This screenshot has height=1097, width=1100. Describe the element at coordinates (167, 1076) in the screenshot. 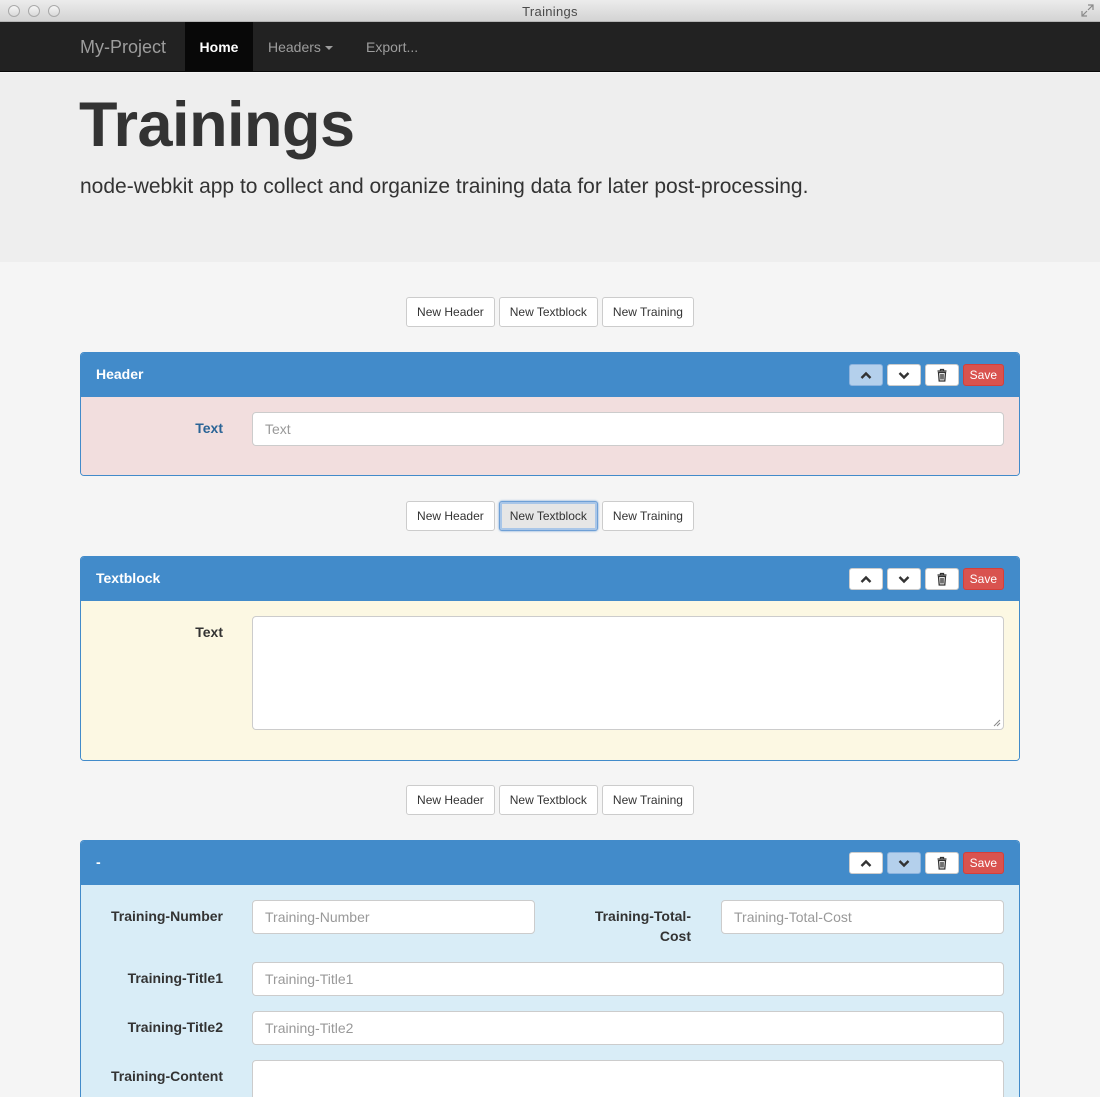

I see `training-content-label: Training-Content` at that location.